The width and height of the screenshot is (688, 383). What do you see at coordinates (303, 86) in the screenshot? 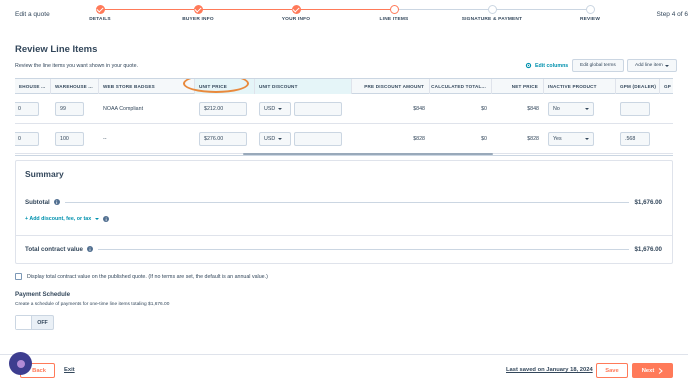
I see `column-header: UNIT DISCOUNT` at bounding box center [303, 86].